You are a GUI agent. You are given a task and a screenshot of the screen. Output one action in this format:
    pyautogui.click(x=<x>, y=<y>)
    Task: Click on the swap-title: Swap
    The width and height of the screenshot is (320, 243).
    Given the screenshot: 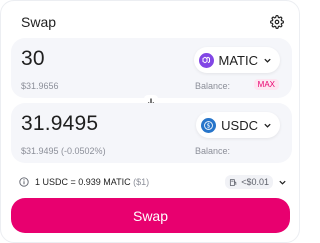 What is the action you would take?
    pyautogui.click(x=39, y=22)
    